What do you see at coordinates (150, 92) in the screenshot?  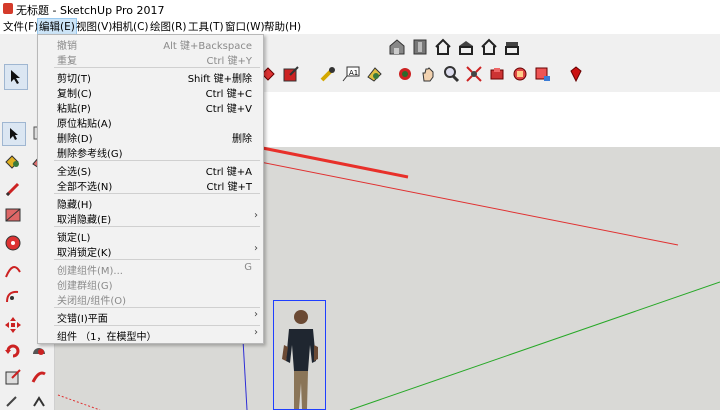 I see `menu-item-copy: 复制(C) Ctrl 键+C` at bounding box center [150, 92].